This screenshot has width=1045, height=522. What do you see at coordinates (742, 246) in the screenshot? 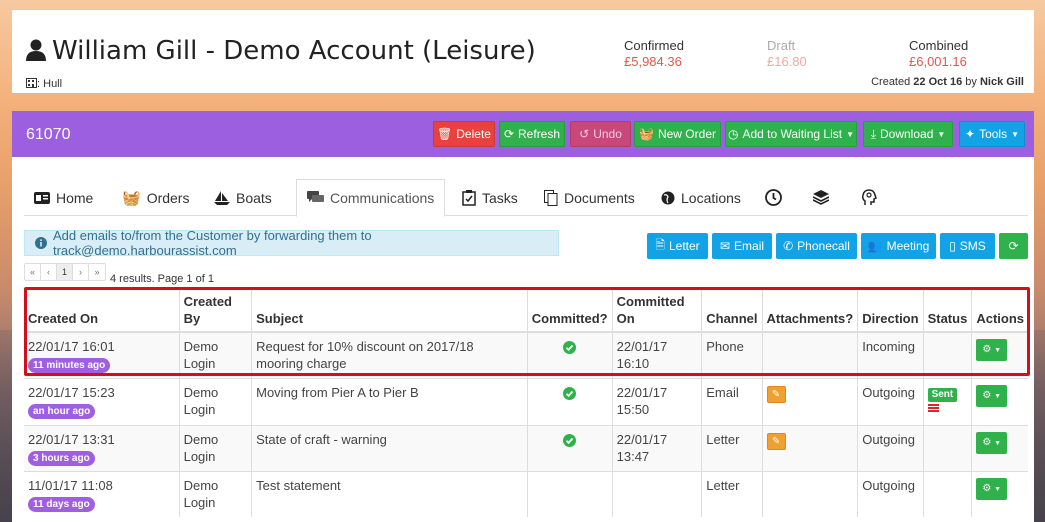
I see `new-email-button: ✉ Email` at bounding box center [742, 246].